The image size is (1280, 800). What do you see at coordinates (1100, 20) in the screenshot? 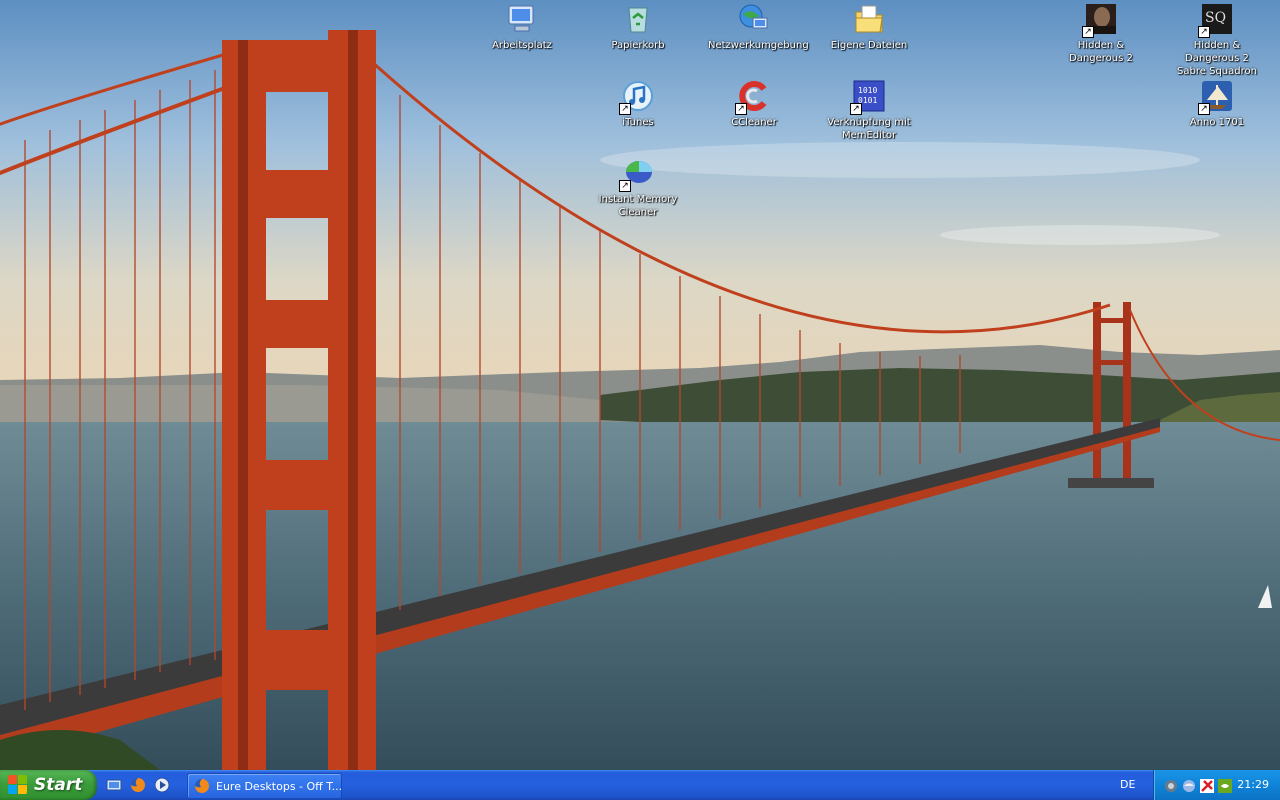
I see `hidden-dangerous-icon: ↗` at bounding box center [1100, 20].